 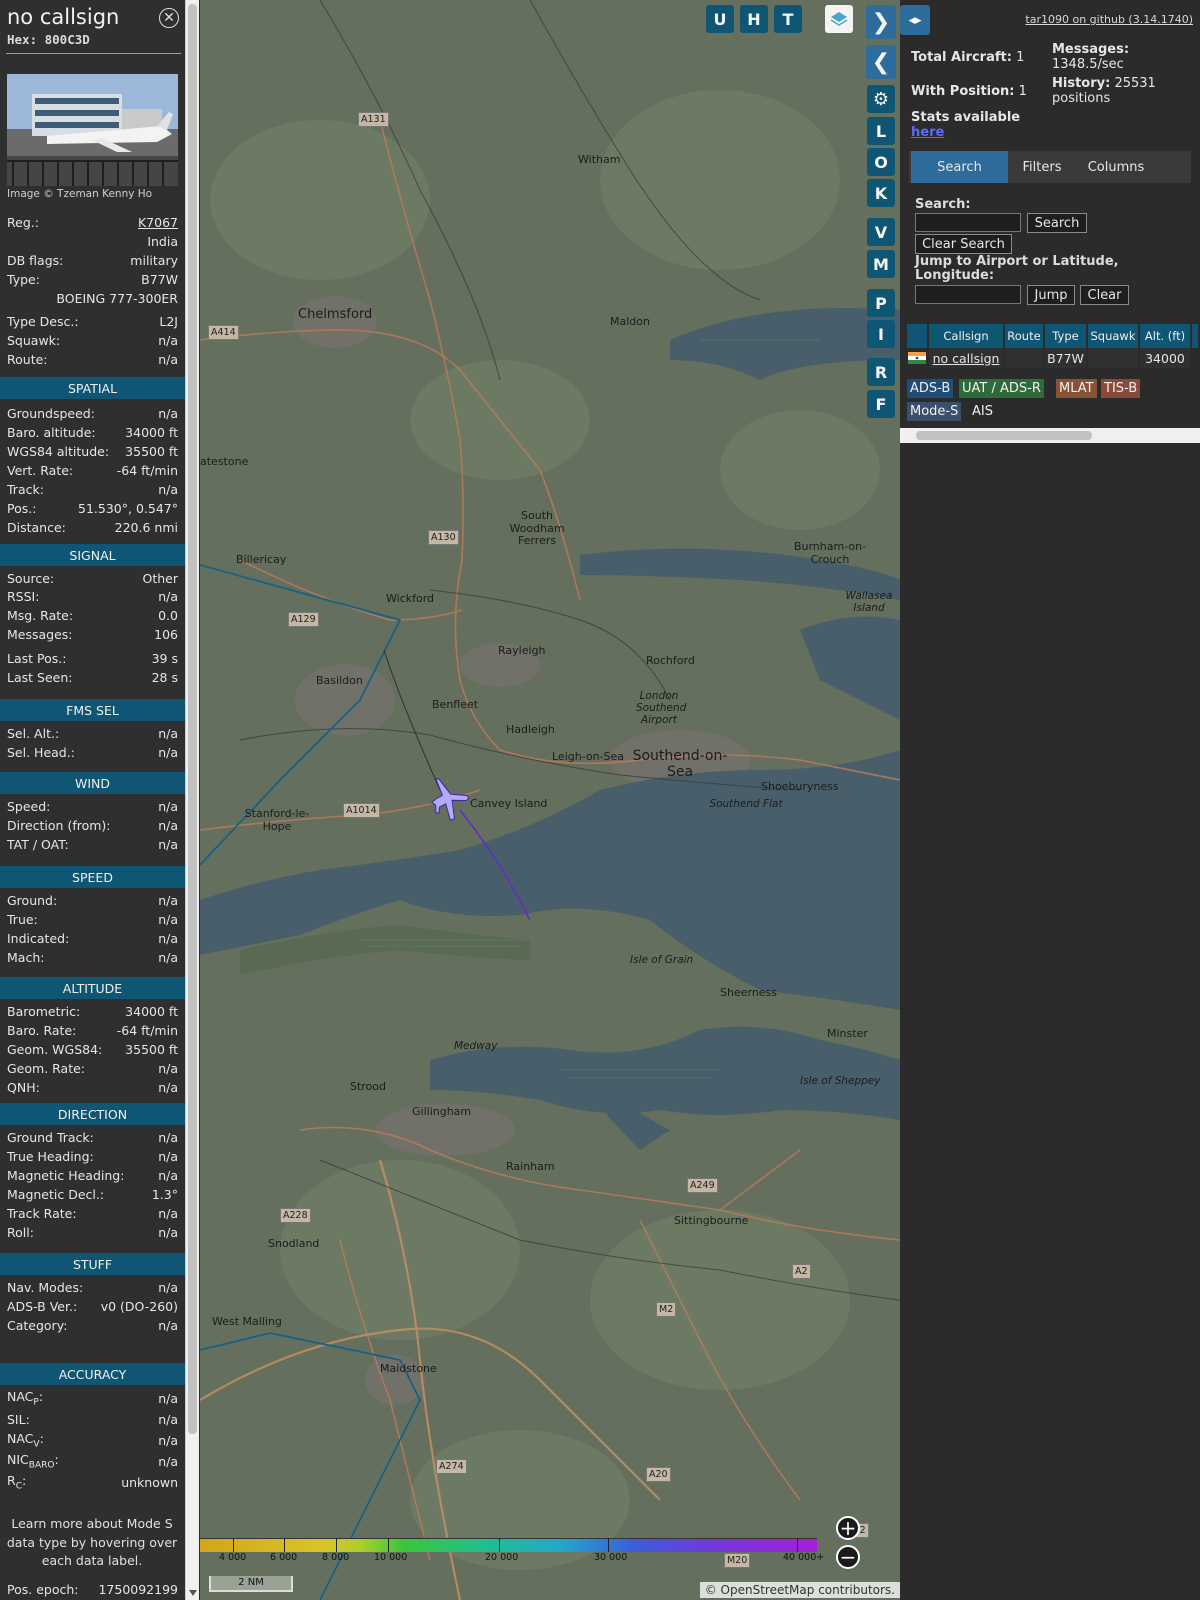 What do you see at coordinates (39, 677) in the screenshot?
I see `field-label: Last Seen:` at bounding box center [39, 677].